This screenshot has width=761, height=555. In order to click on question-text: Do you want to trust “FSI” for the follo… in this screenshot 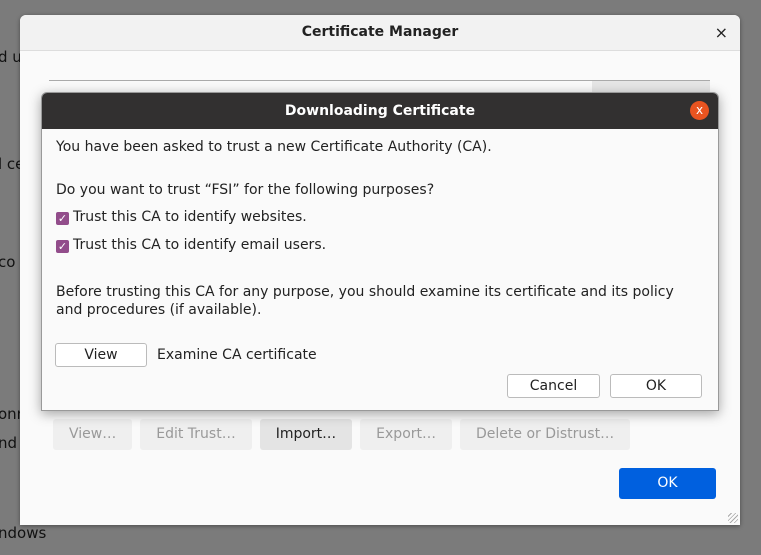, I will do `click(245, 190)`.